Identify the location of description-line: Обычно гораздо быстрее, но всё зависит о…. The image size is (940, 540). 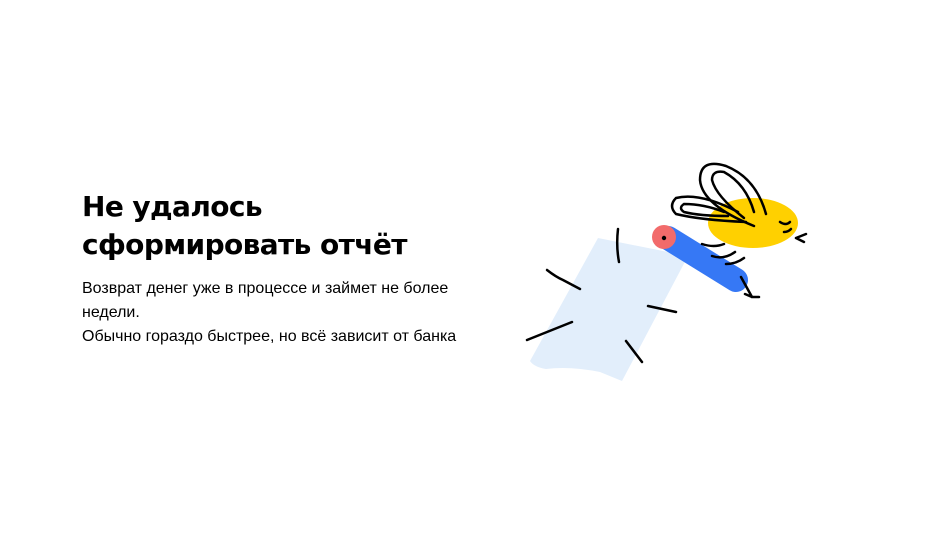
(269, 336).